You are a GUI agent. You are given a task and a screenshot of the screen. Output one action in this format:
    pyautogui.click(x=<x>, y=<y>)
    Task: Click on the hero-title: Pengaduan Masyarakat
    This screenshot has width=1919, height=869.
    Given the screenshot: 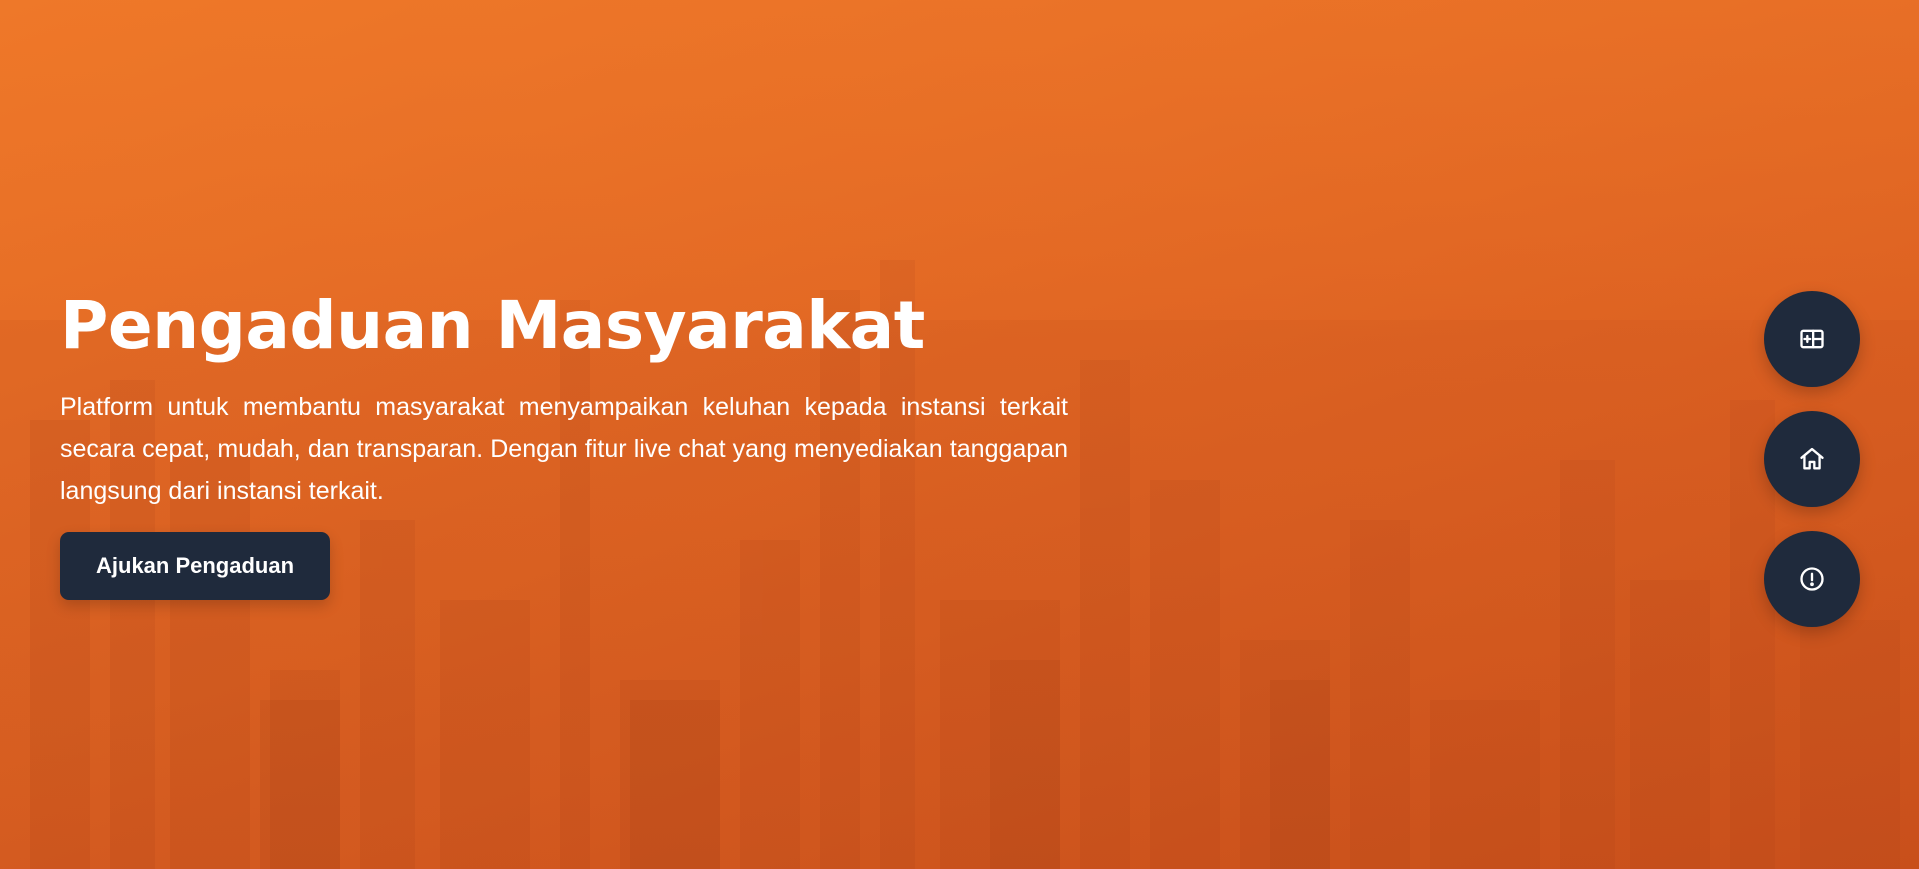 What is the action you would take?
    pyautogui.click(x=492, y=325)
    